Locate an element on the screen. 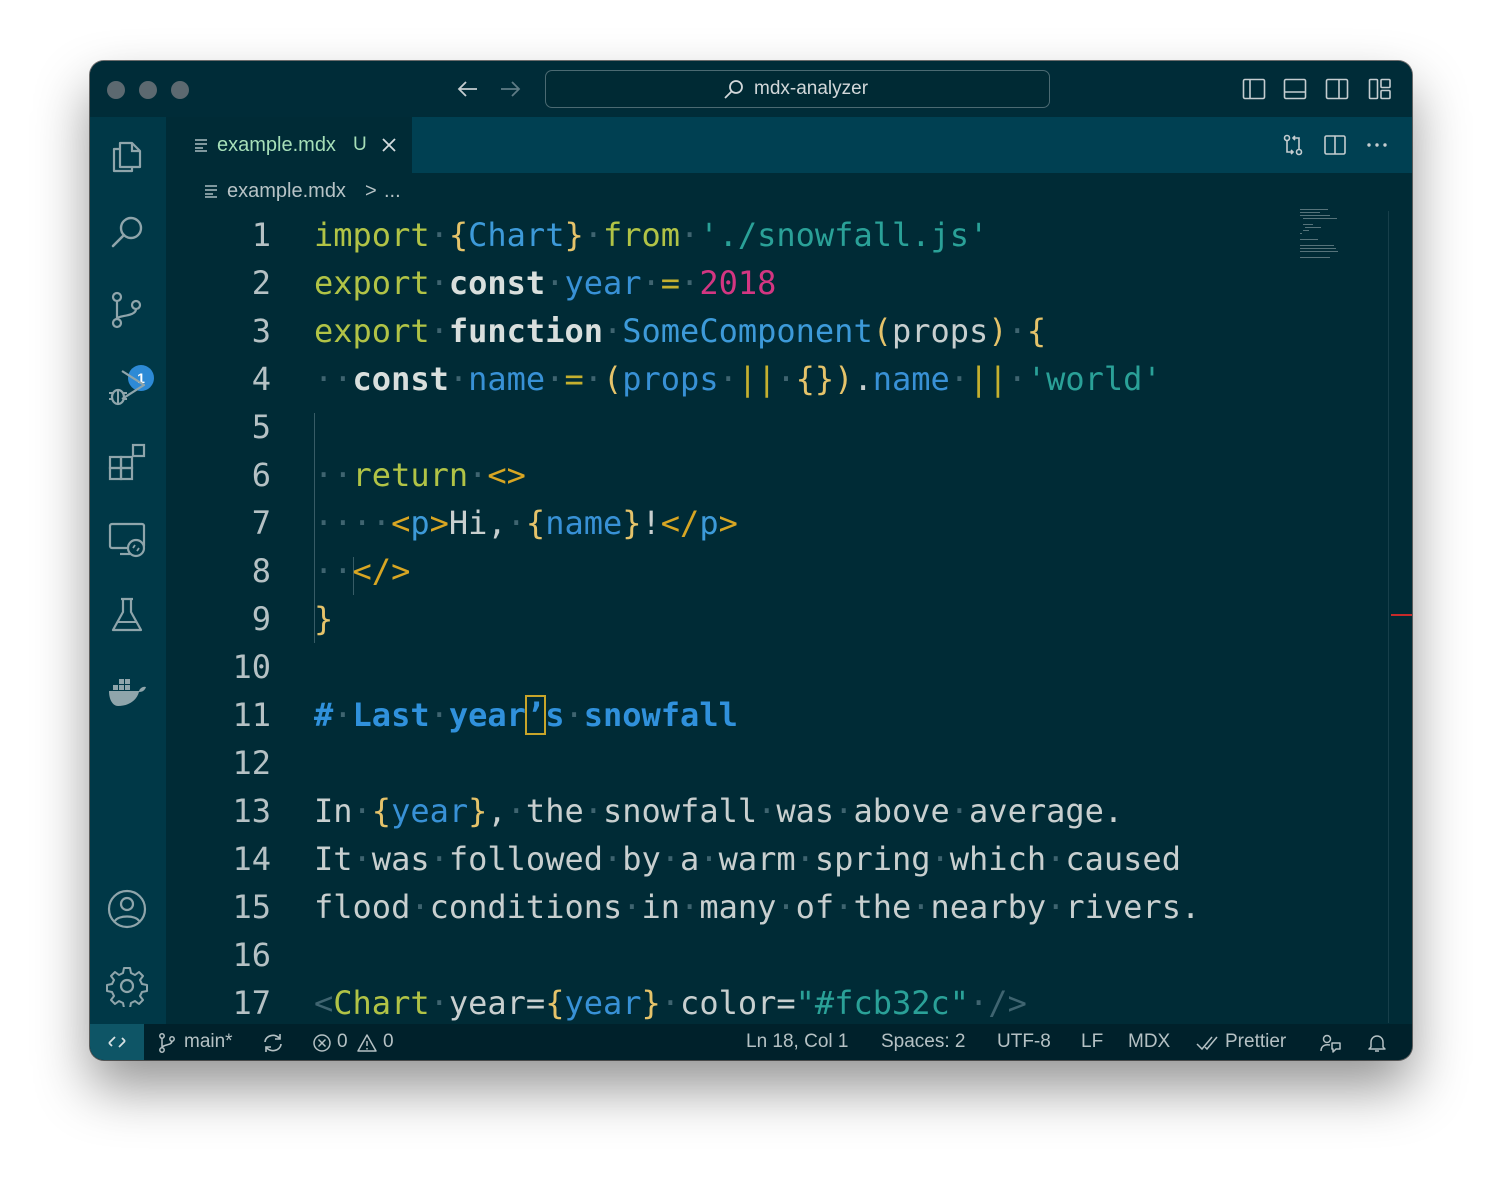 This screenshot has height=1179, width=1502. code-line: 11 #·Last·year’s·snowfall is located at coordinates (741, 715).